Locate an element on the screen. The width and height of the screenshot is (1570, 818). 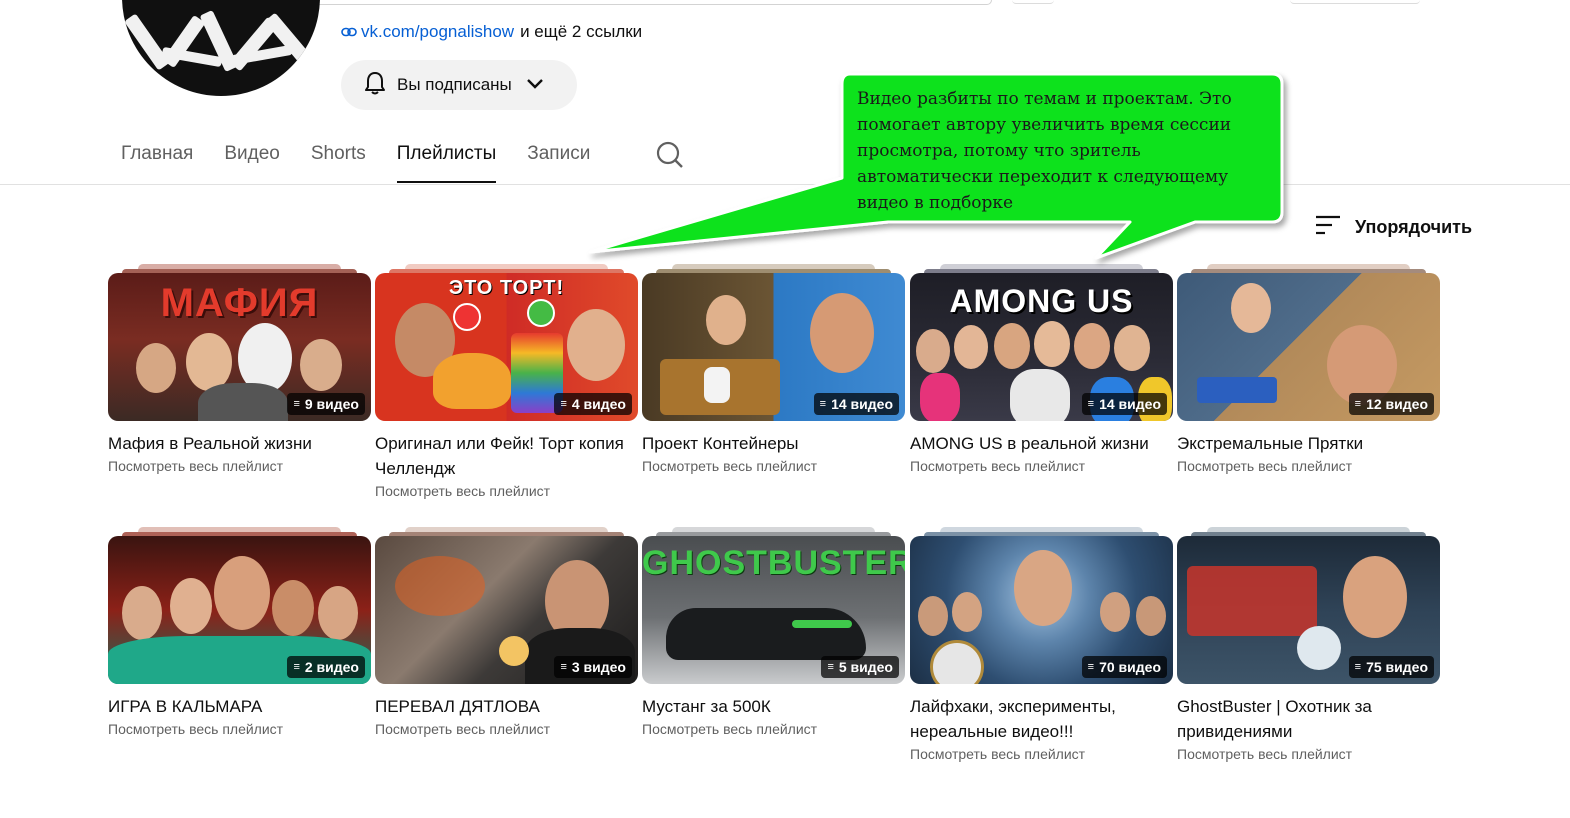
playlist-title: AMONG US в реальной жизни is located at coordinates (1041, 443).